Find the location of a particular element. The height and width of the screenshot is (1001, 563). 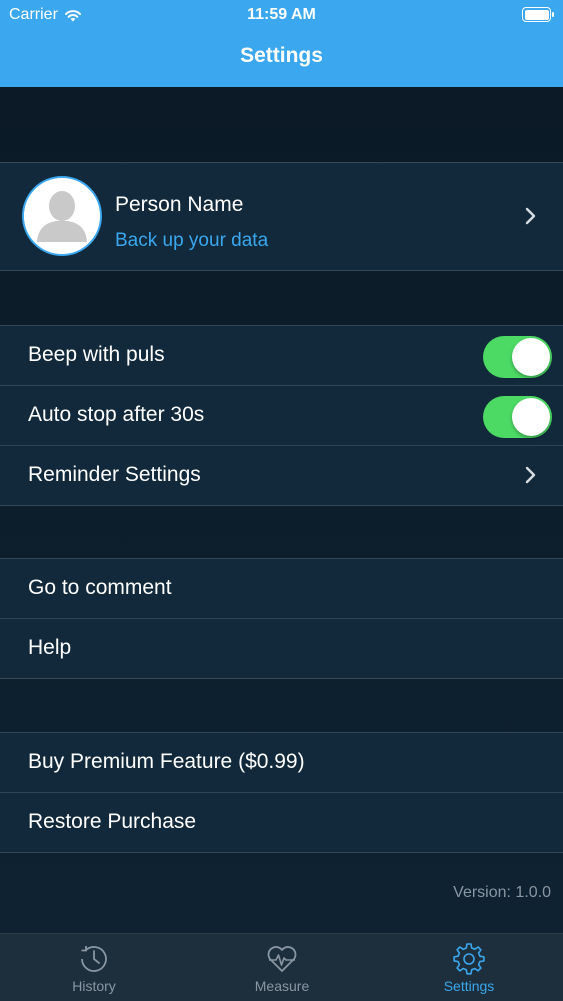

tab-settings: Settings is located at coordinates (469, 967).